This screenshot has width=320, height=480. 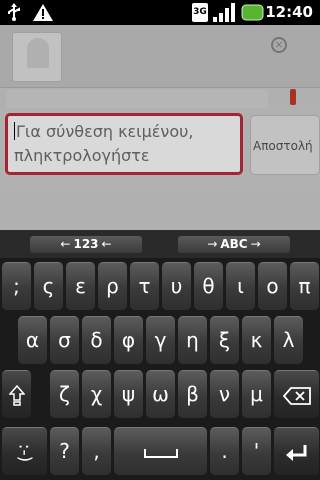 I want to click on period-key: ., so click(x=224, y=451).